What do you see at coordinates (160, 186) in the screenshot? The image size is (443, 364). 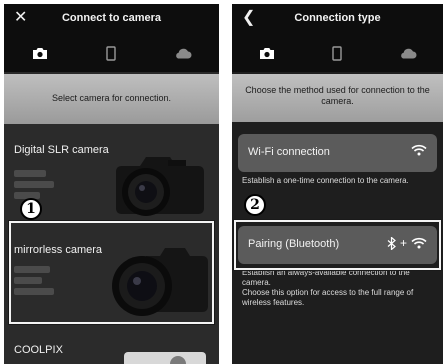 I see `dslr-camera-image` at bounding box center [160, 186].